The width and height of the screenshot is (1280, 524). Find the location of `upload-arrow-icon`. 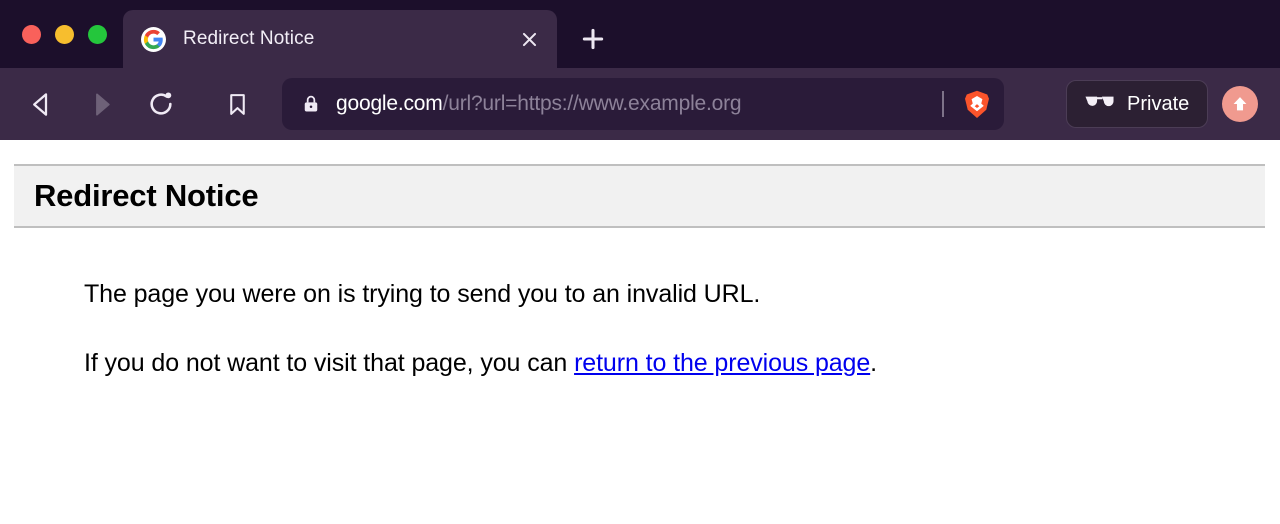

upload-arrow-icon is located at coordinates (1240, 104).